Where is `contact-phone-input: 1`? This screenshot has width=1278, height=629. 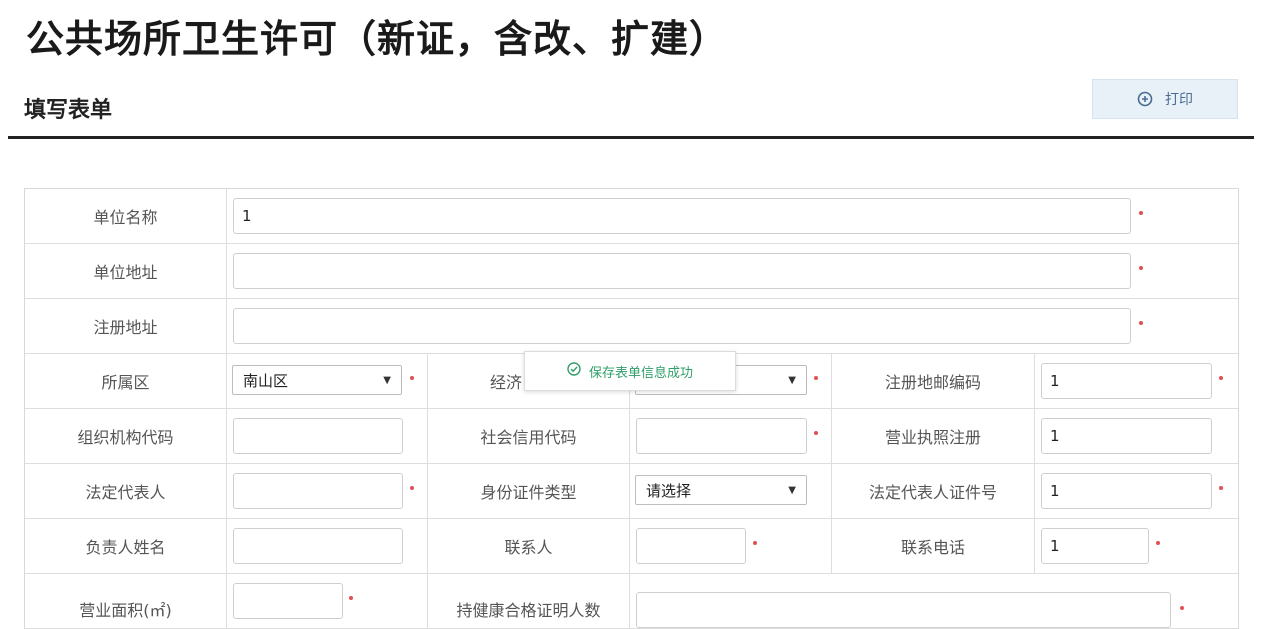 contact-phone-input: 1 is located at coordinates (1095, 546).